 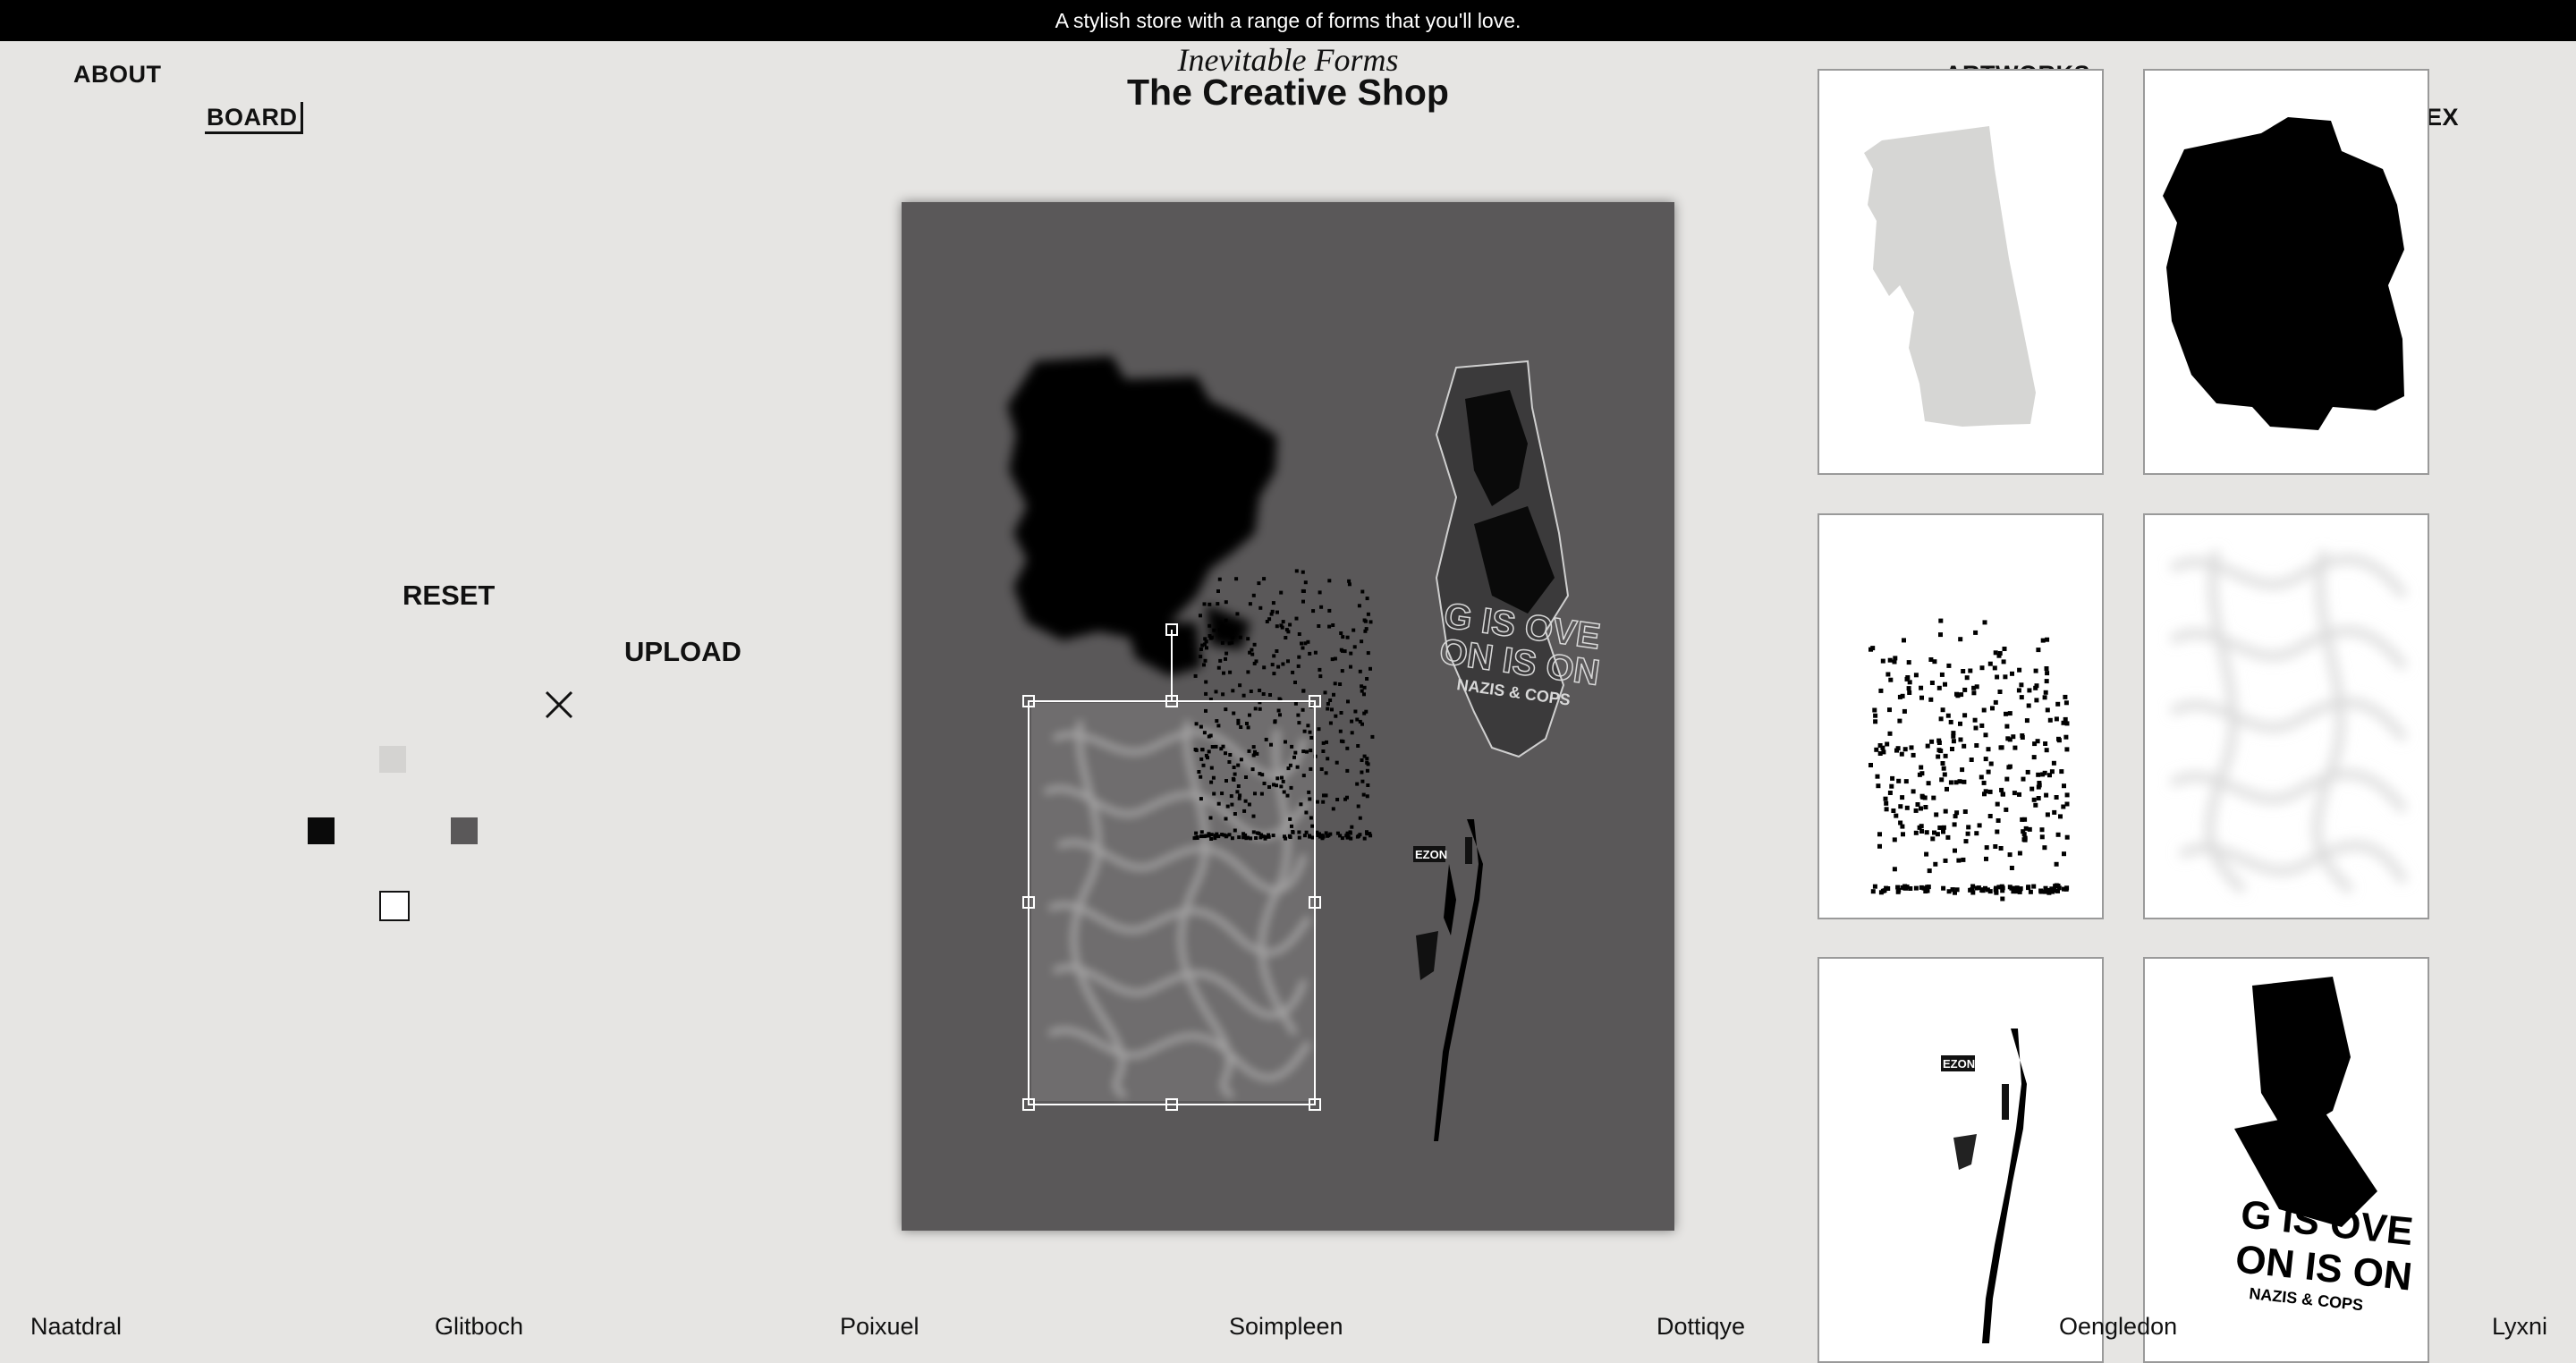 I want to click on thumbnail-black-blob, so click(x=2286, y=272).